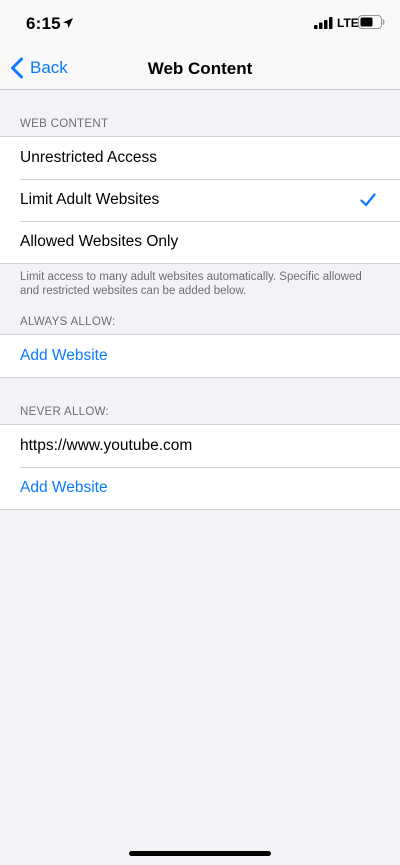 This screenshot has width=400, height=865. What do you see at coordinates (323, 23) in the screenshot?
I see `signal-bars-icon` at bounding box center [323, 23].